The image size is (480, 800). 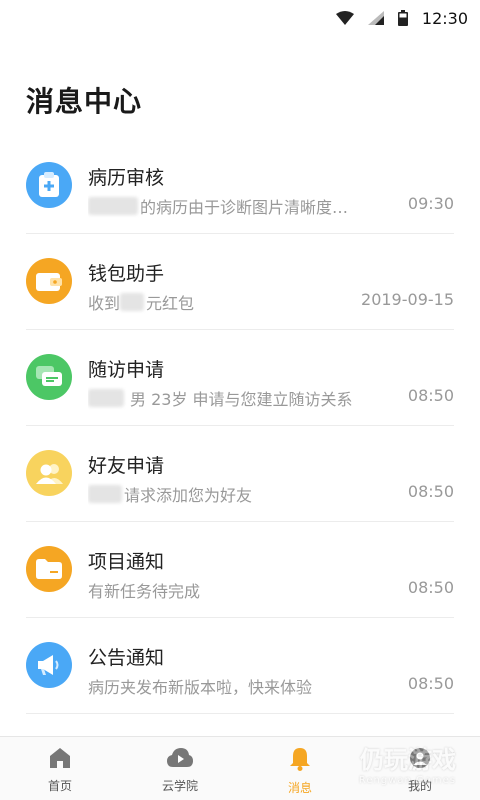 I want to click on profile-icon, so click(x=420, y=760).